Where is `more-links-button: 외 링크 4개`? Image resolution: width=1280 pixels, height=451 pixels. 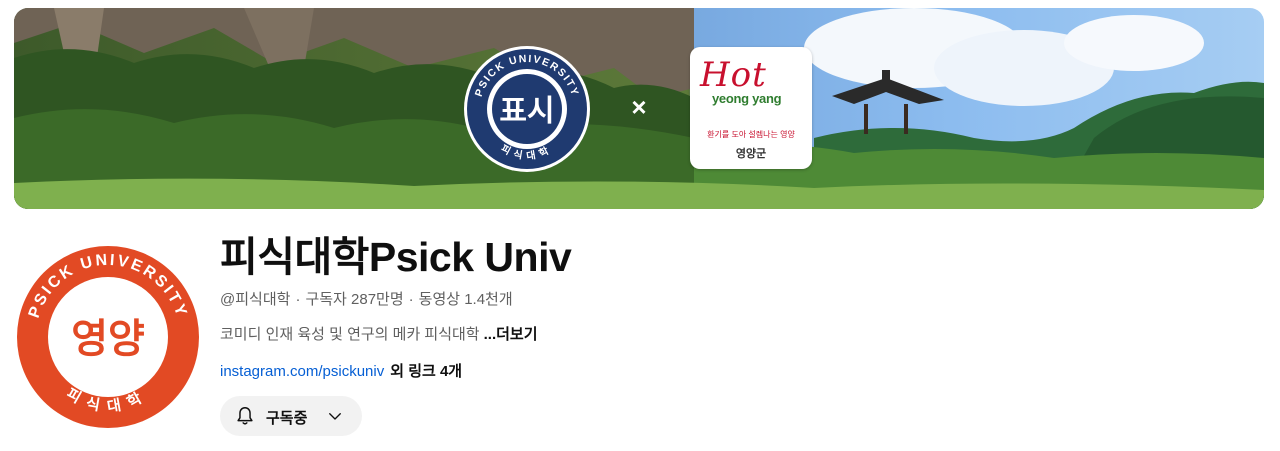 more-links-button: 외 링크 4개 is located at coordinates (426, 371).